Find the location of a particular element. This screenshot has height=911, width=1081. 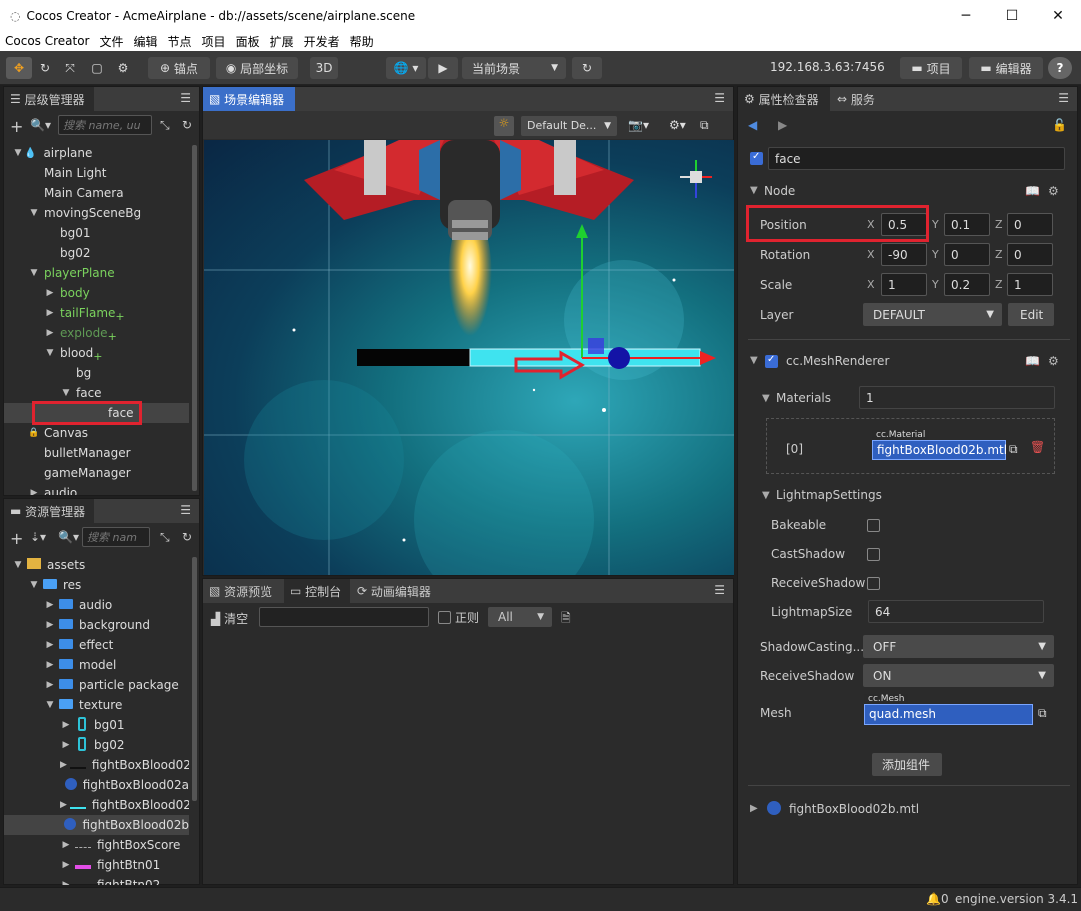

hierarchy-node: bg01 is located at coordinates (96, 233).